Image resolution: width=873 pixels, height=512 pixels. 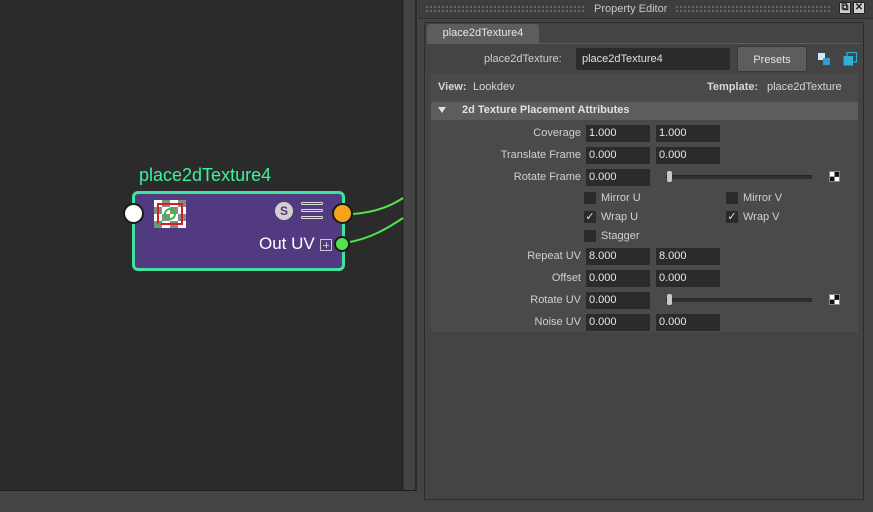 I want to click on noise-v-field: 0.000, so click(x=688, y=322).